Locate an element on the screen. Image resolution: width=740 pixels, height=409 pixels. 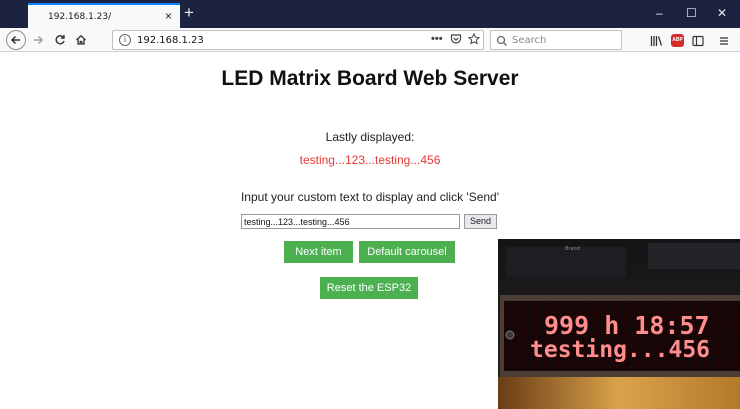
sidebar-icon is located at coordinates (698, 43).